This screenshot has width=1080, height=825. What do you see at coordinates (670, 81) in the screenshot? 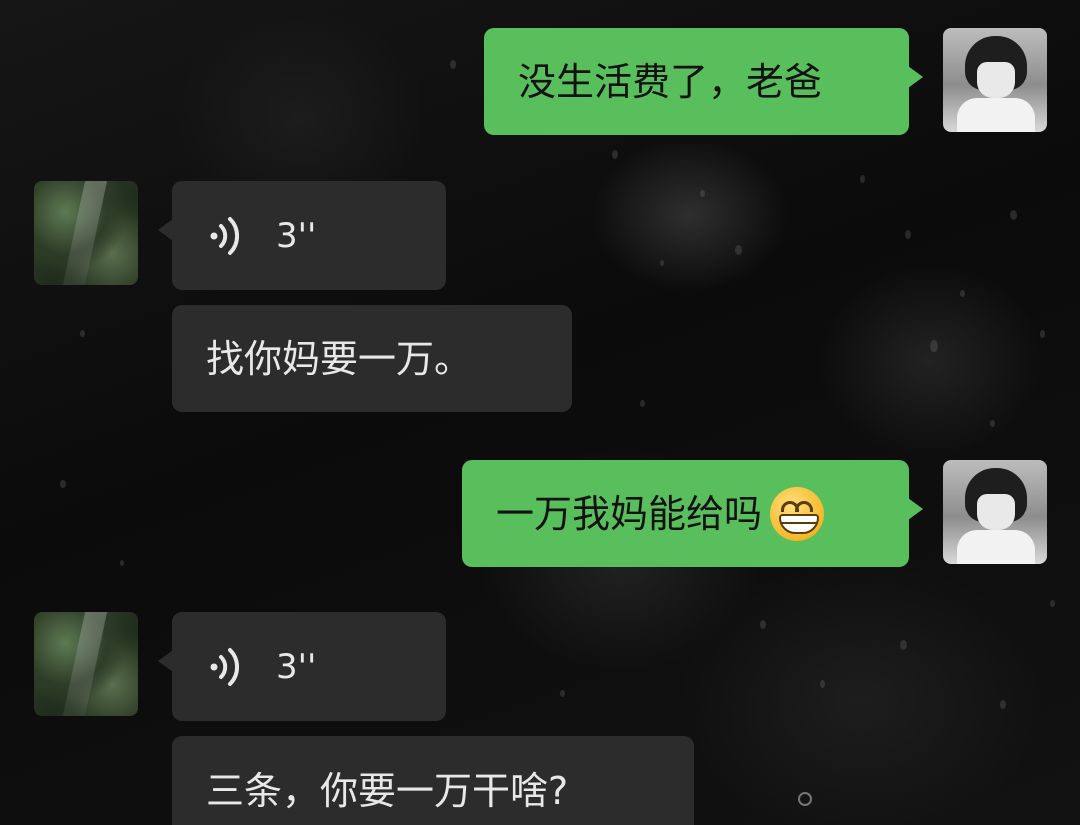
I see `message-text: 没生活费了，老爸` at bounding box center [670, 81].